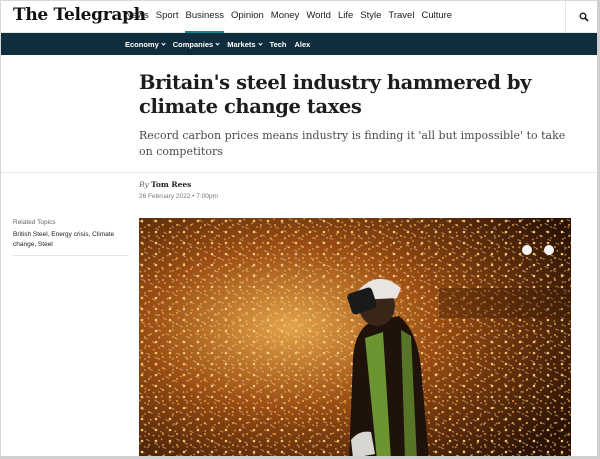  Describe the element at coordinates (144, 184) in the screenshot. I see `byline-prefix: By` at that location.